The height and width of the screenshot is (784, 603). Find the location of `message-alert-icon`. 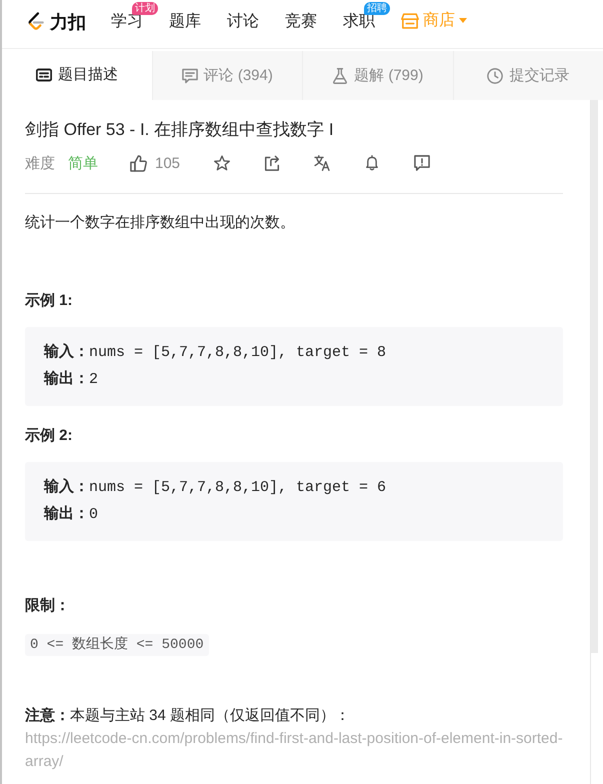

message-alert-icon is located at coordinates (422, 163).